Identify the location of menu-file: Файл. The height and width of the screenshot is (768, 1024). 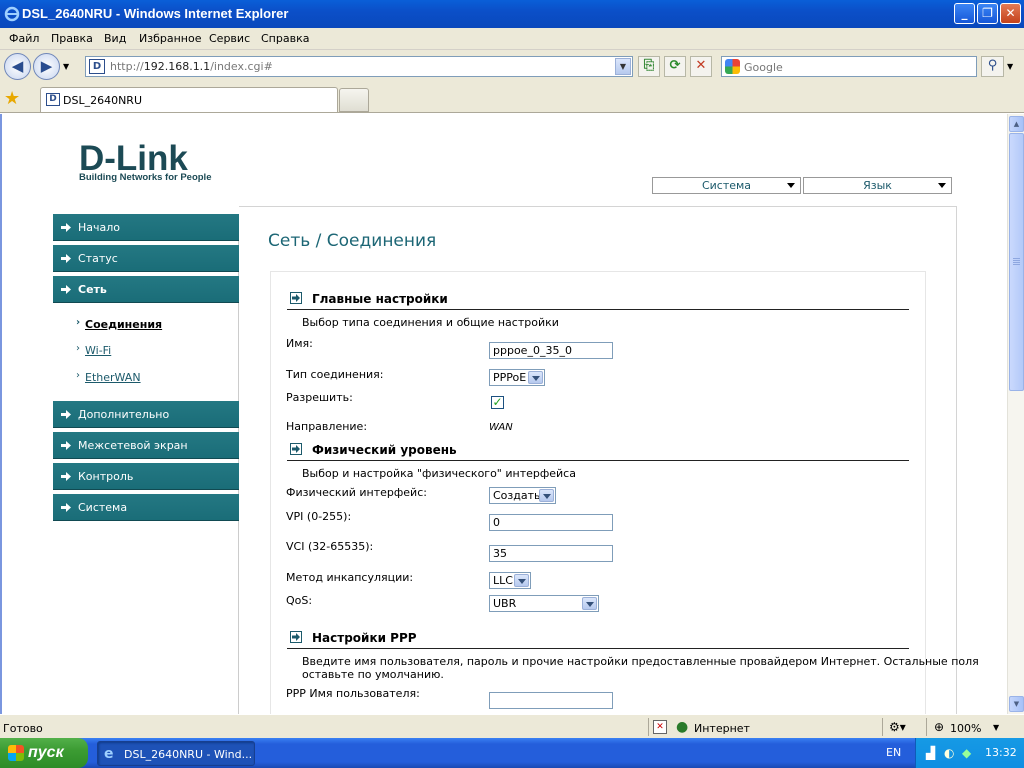
(24, 38).